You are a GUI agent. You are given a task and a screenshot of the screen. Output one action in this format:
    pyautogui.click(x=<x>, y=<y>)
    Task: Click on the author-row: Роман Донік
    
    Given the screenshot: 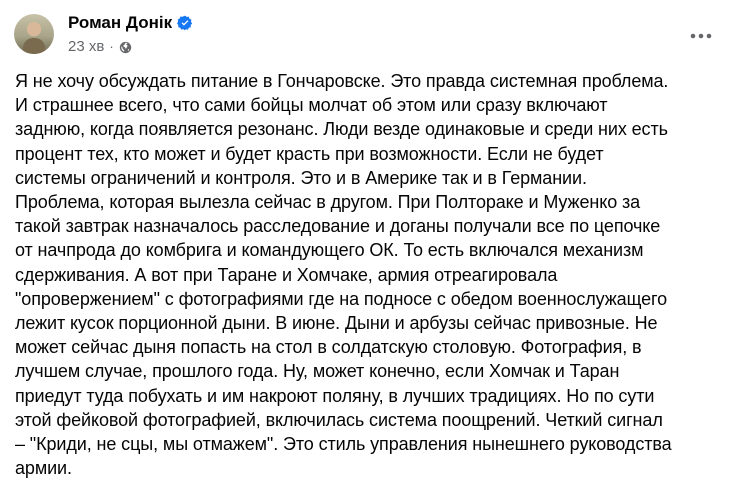 What is the action you would take?
    pyautogui.click(x=130, y=23)
    